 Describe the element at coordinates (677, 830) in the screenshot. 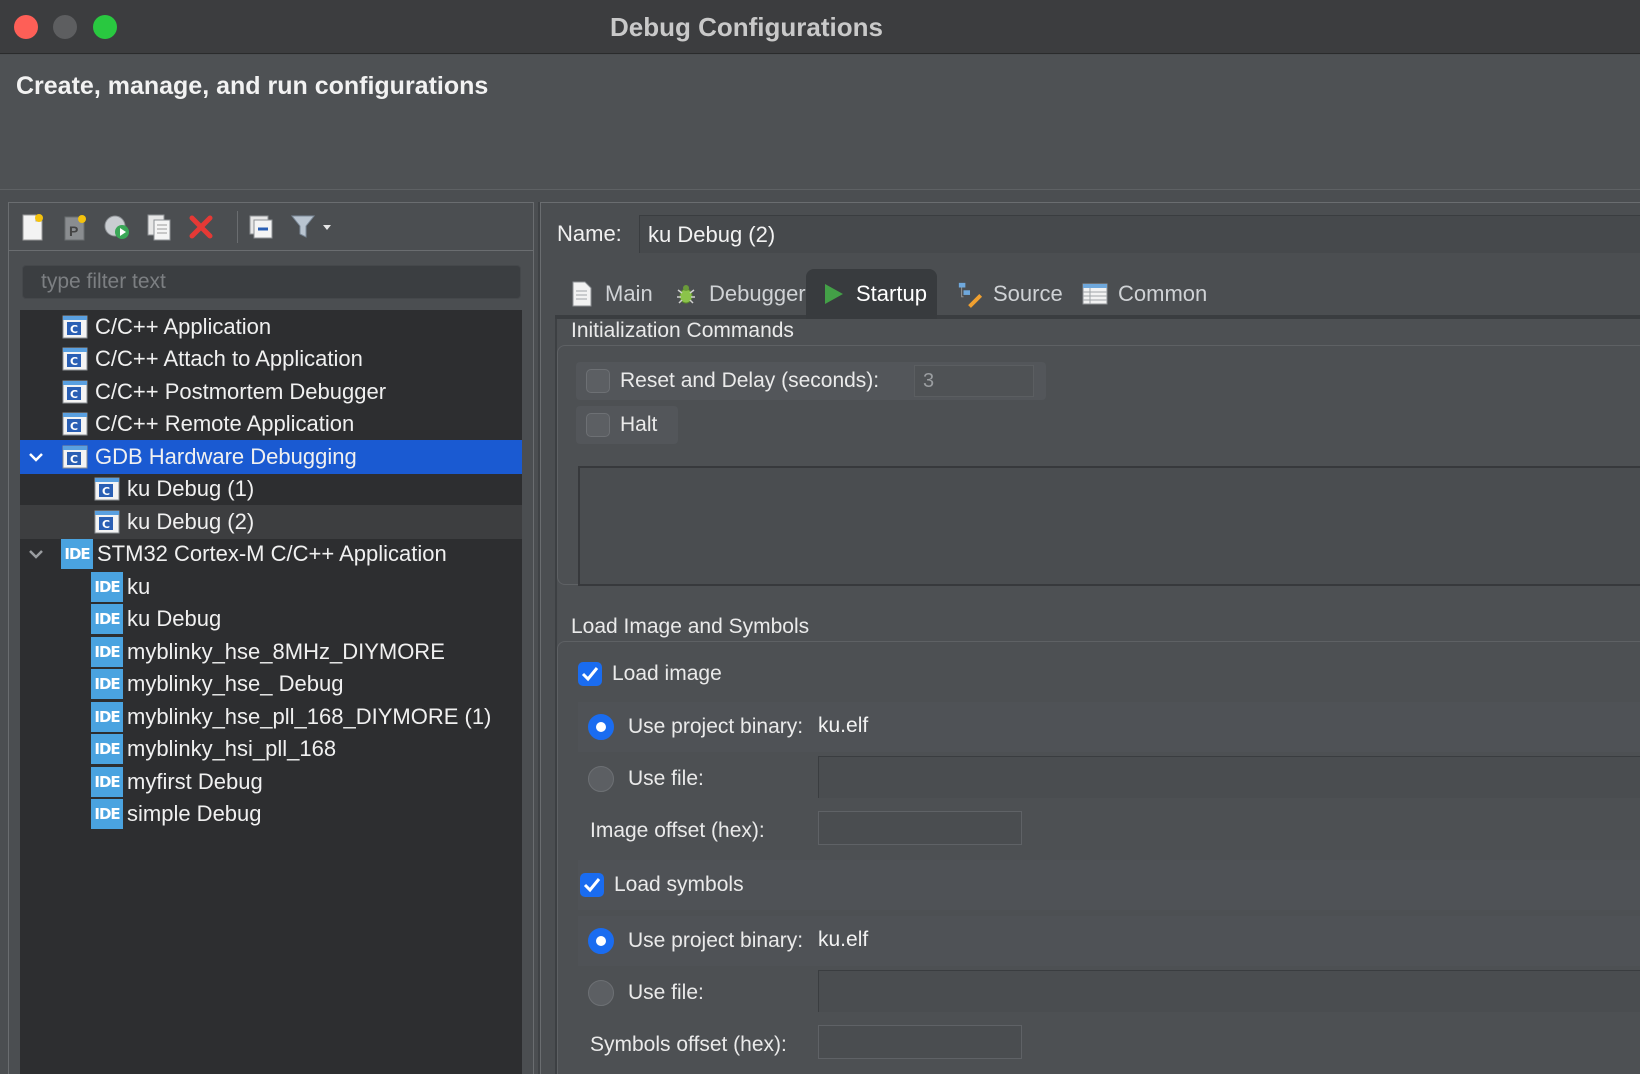

I see `image-offset-label: Image offset (hex):` at that location.